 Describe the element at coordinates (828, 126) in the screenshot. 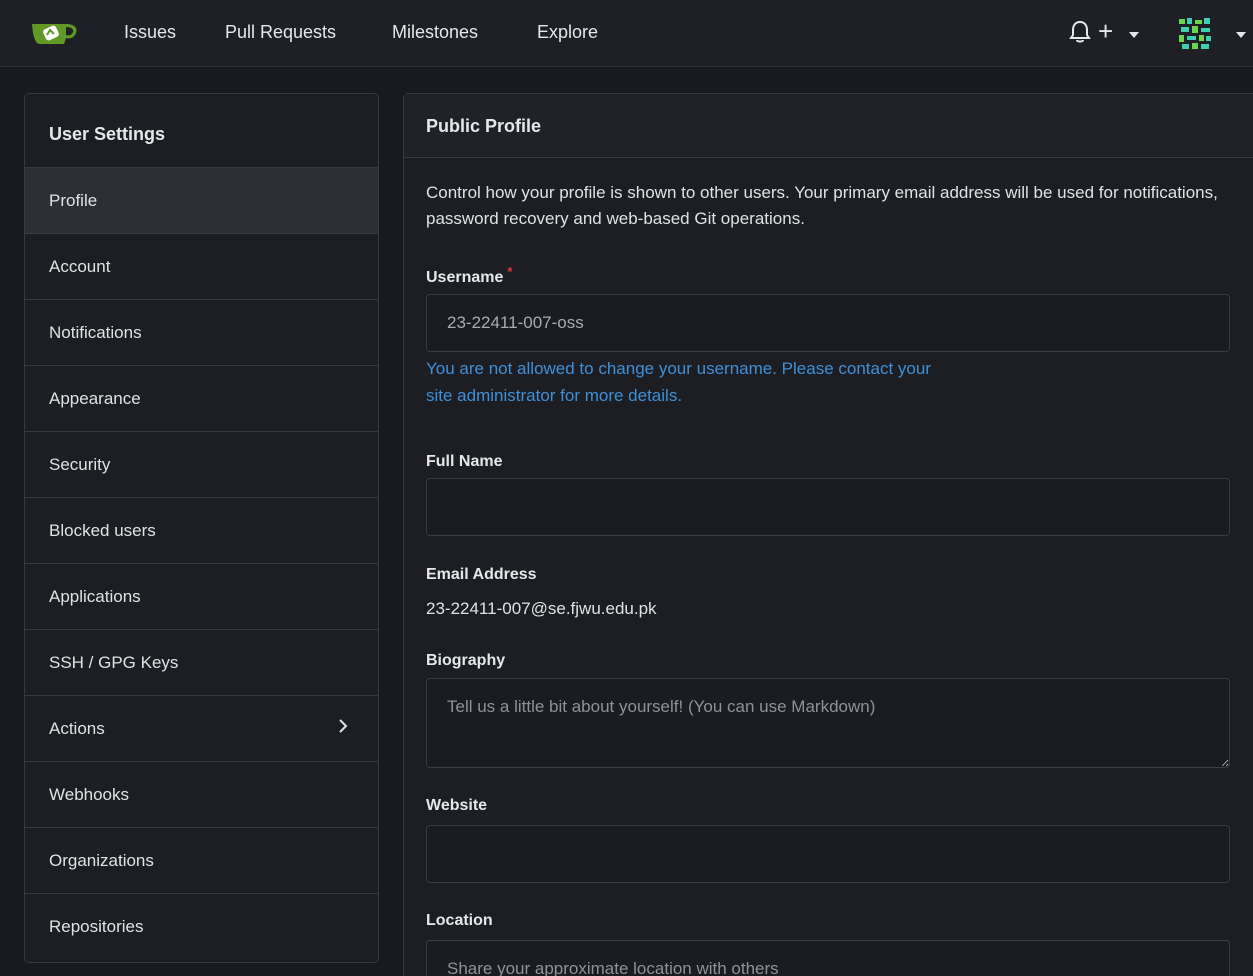

I see `panel-title: Public Profile` at that location.